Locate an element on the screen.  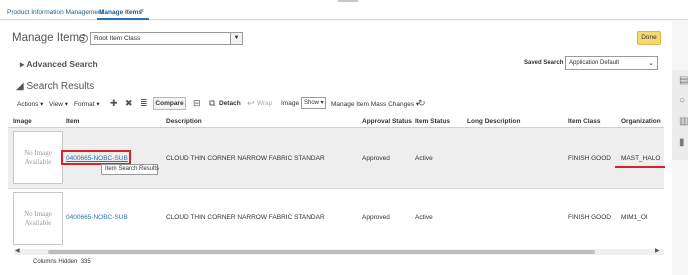
organization-cell: MAST_HALO is located at coordinates (641, 158).